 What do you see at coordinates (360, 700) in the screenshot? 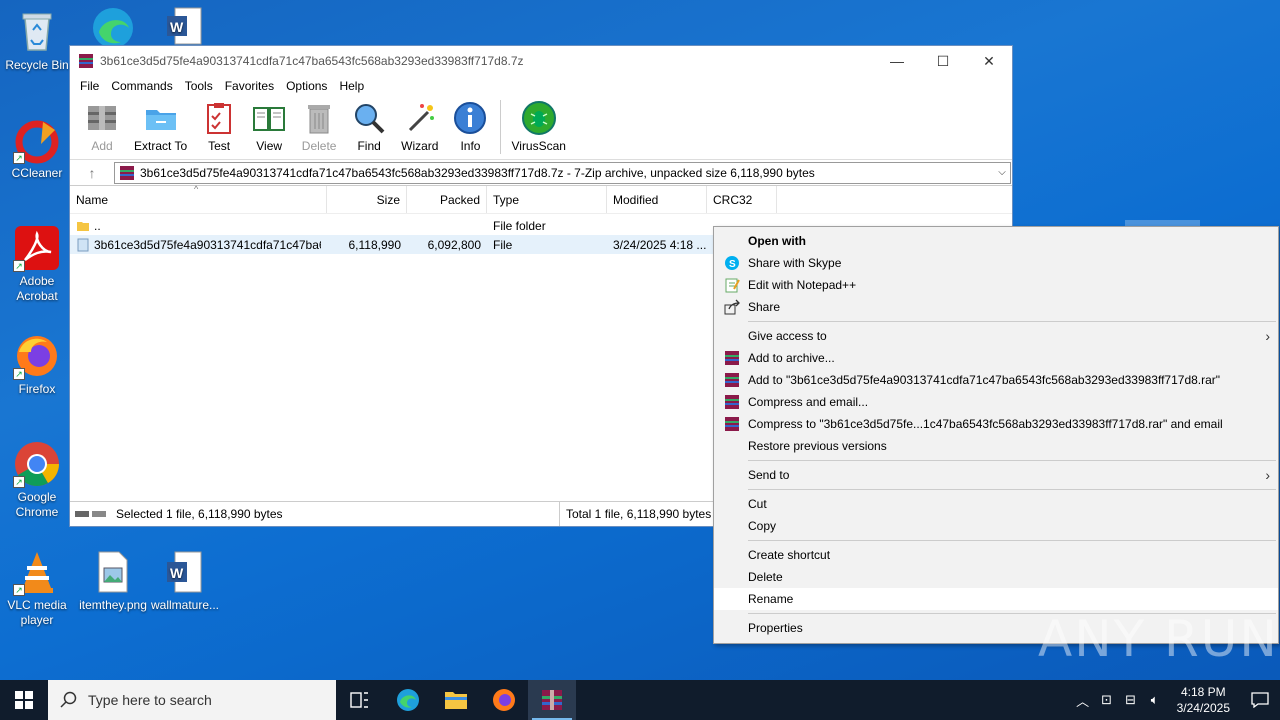
I see `task-view-button` at bounding box center [360, 700].